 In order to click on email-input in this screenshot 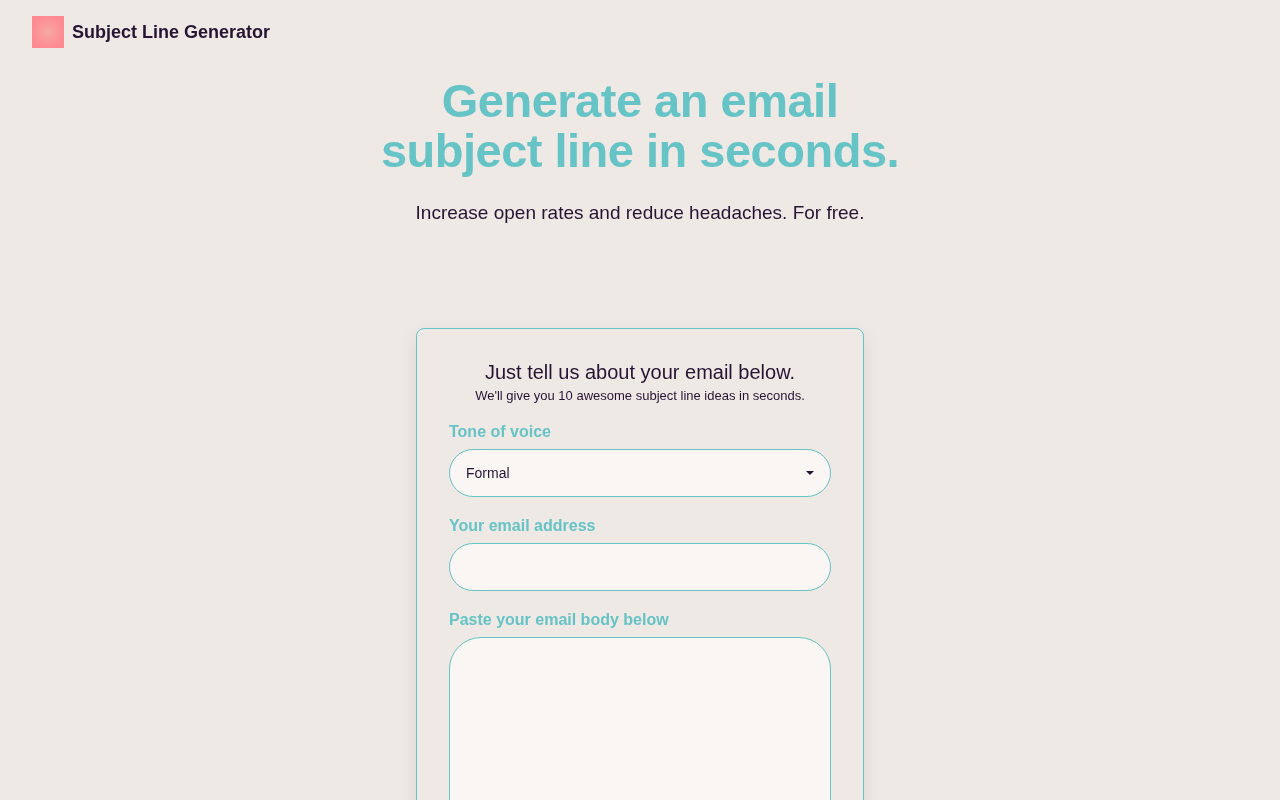, I will do `click(640, 567)`.